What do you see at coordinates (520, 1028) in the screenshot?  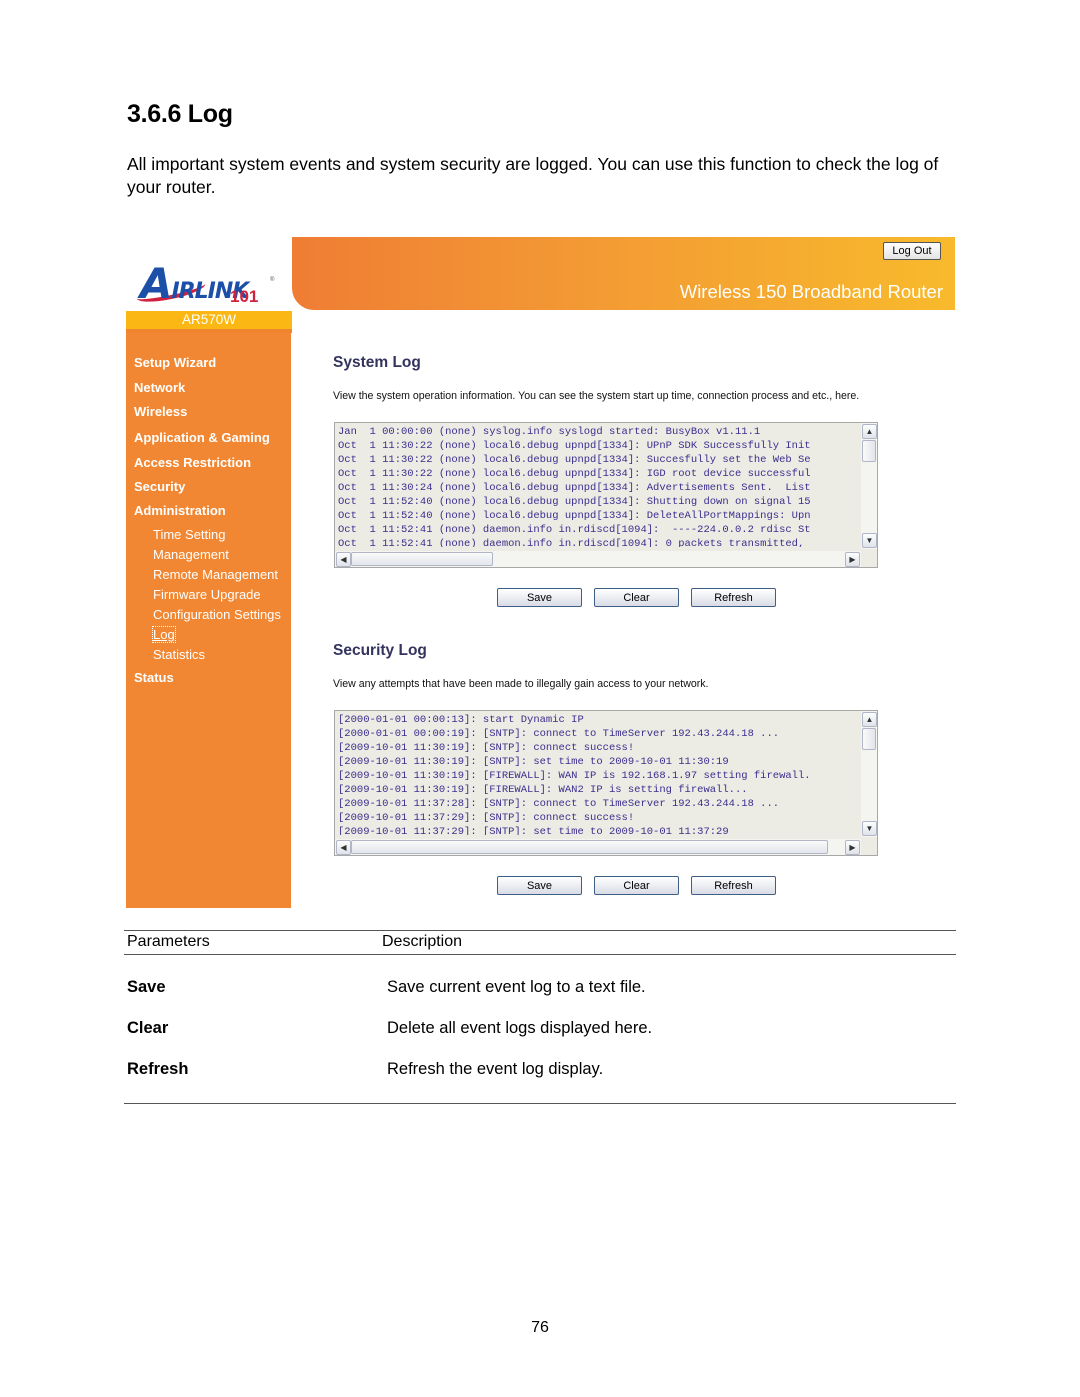 I see `param-description: Delete all event logs displayed here.` at bounding box center [520, 1028].